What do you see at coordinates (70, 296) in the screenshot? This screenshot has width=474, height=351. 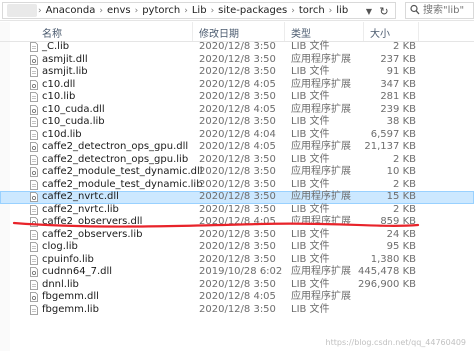 I see `file-name: fbgemm.dll` at bounding box center [70, 296].